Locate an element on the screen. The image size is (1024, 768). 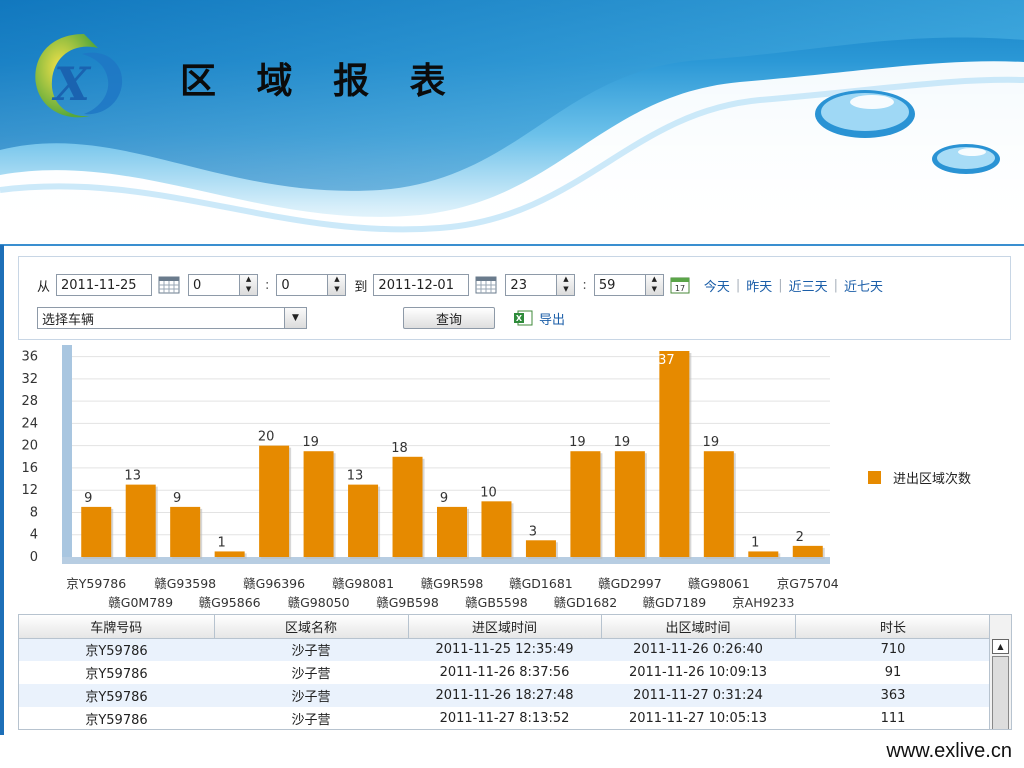
table-header-row: 车牌号码 区域名称 进区域时间 出区域时间 时长 is located at coordinates (505, 627).